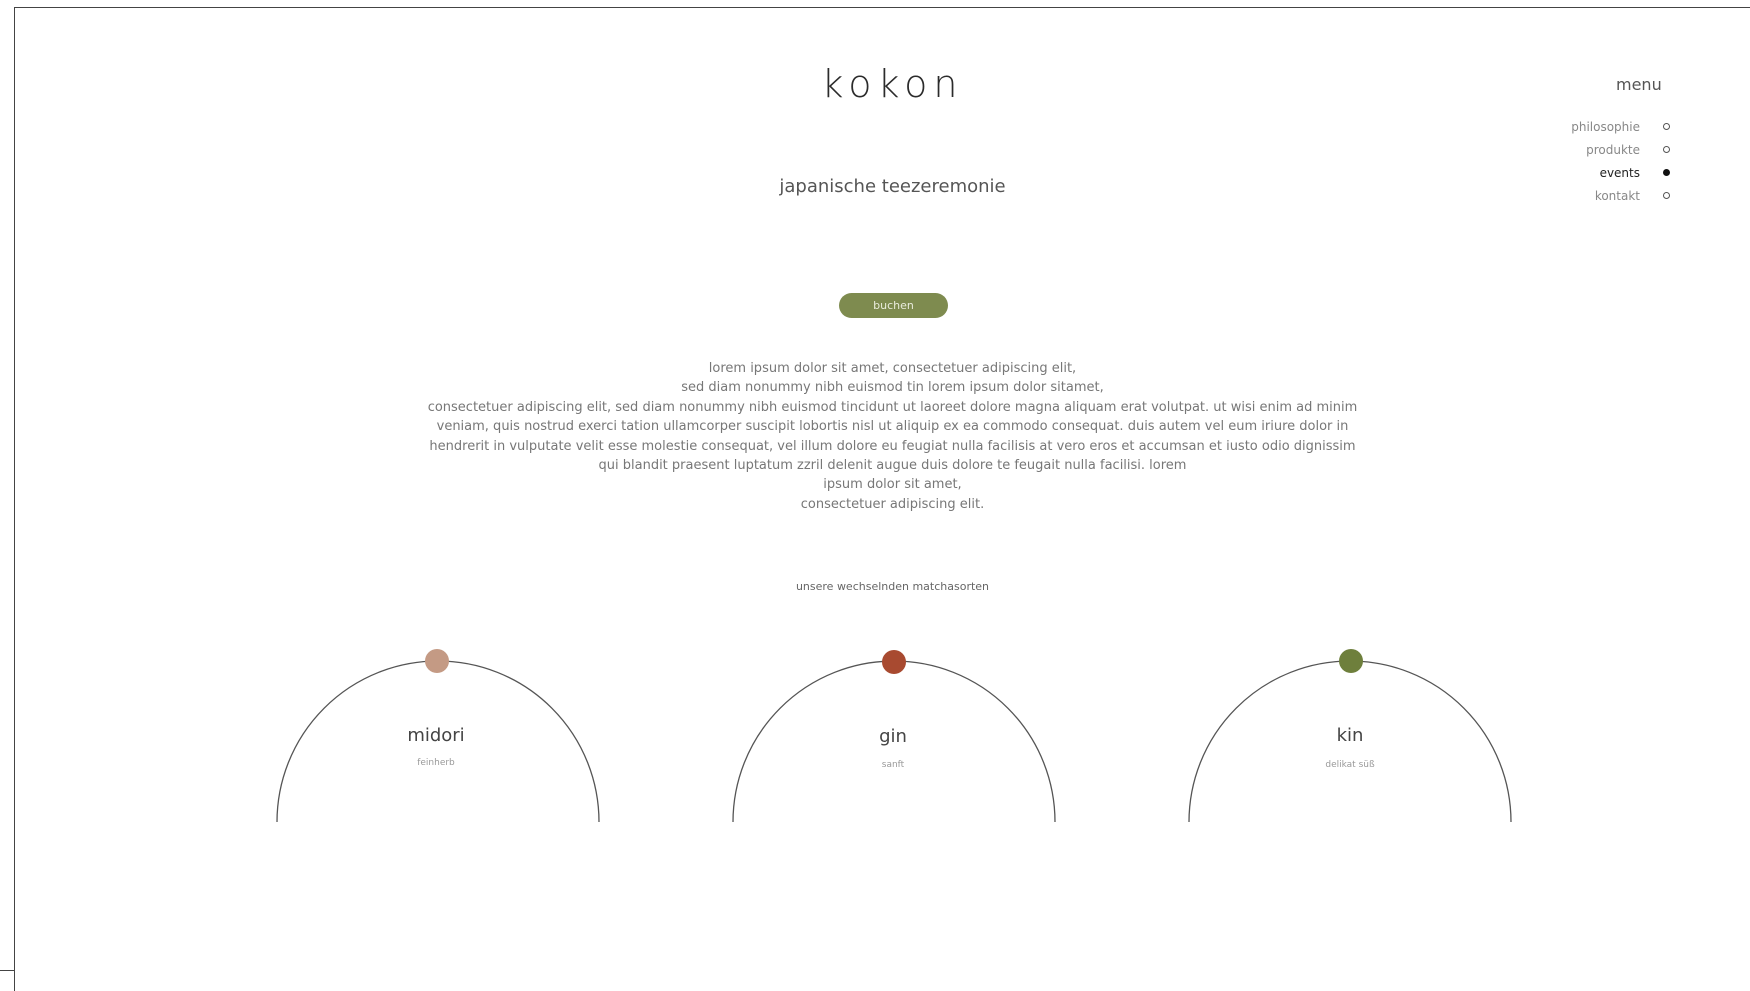 This screenshot has height=991, width=1750. Describe the element at coordinates (436, 735) in the screenshot. I see `variety-name-midori: midori` at that location.